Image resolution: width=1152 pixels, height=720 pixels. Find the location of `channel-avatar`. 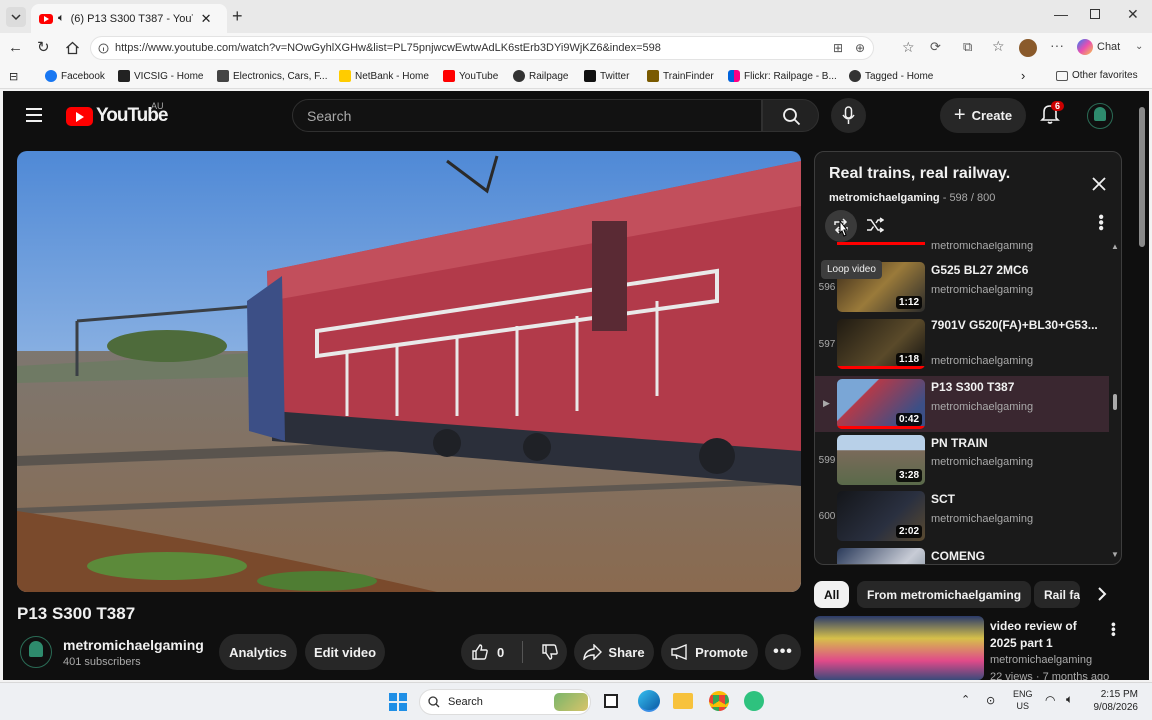

channel-avatar is located at coordinates (36, 652).